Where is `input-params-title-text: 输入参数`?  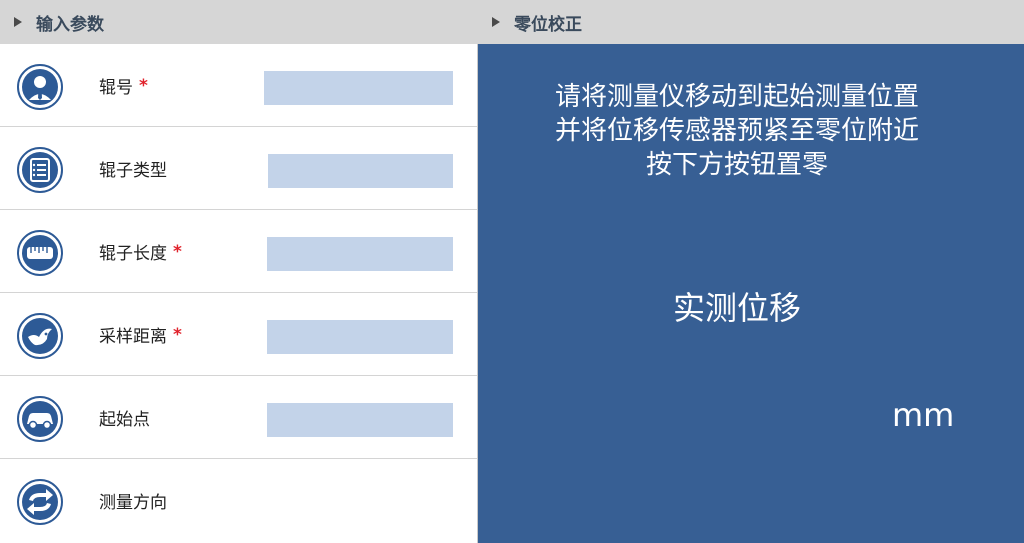
input-params-title-text: 输入参数 is located at coordinates (70, 24).